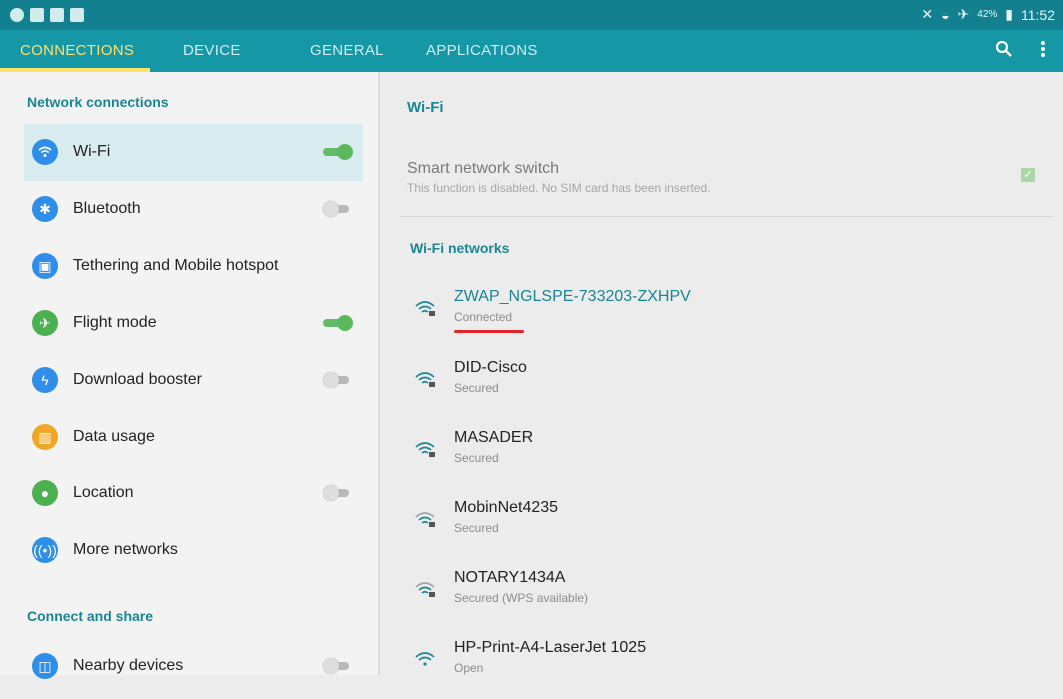 The width and height of the screenshot is (1063, 699). Describe the element at coordinates (98, 102) in the screenshot. I see `section-network-connections: Network connections` at that location.